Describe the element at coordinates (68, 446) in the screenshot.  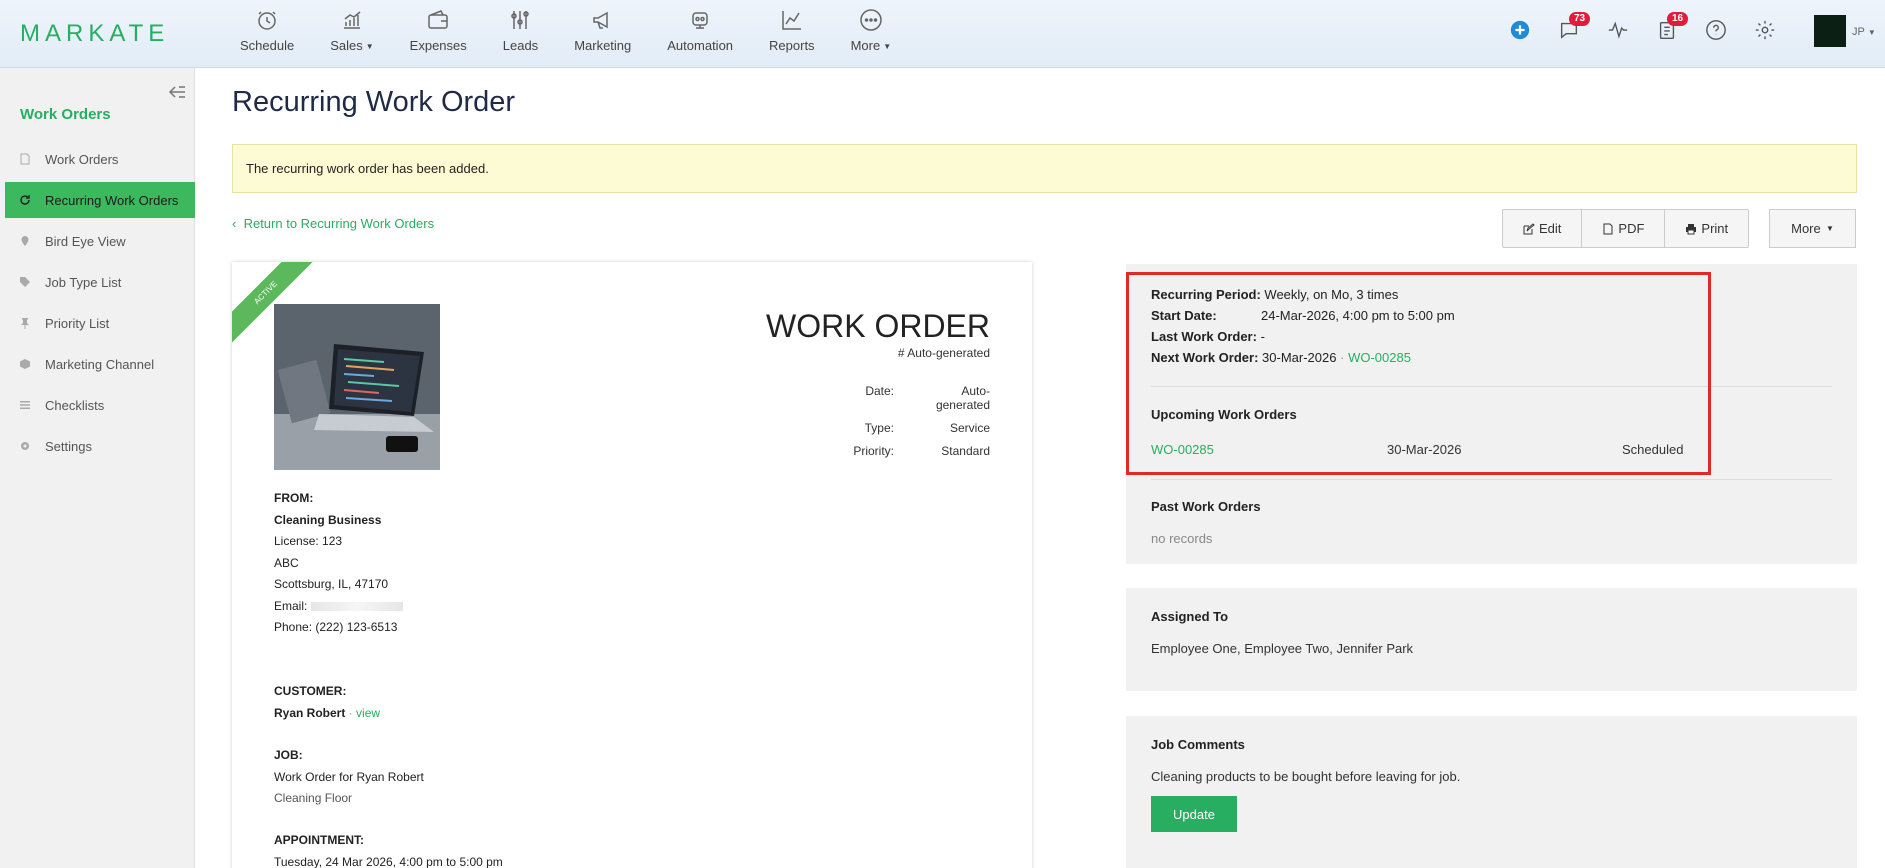
I see `sidebar-item-label: Settings` at that location.